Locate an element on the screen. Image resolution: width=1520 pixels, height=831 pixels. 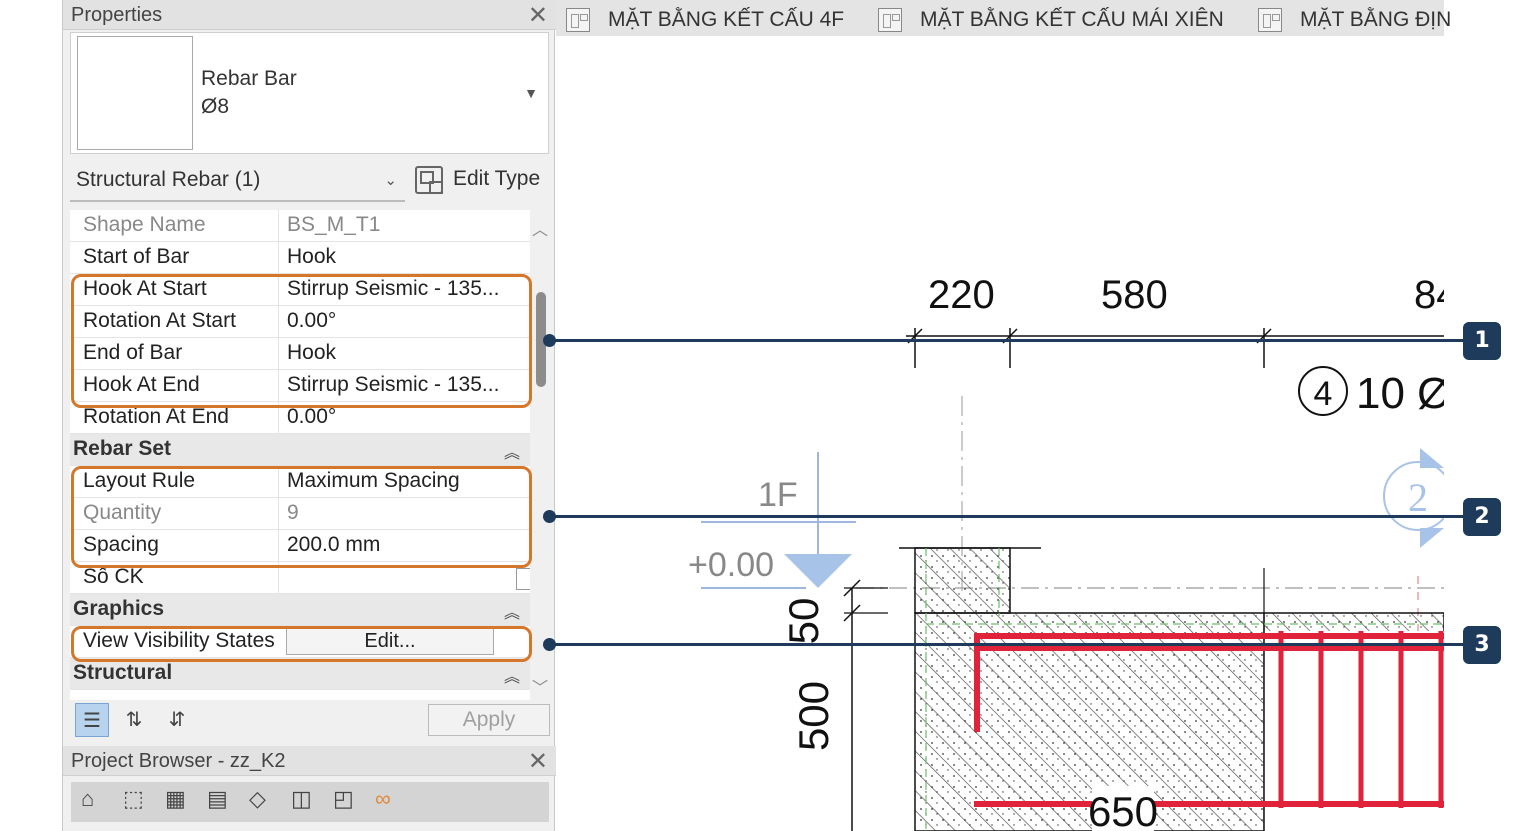
highlight-visibility is located at coordinates (301, 644).